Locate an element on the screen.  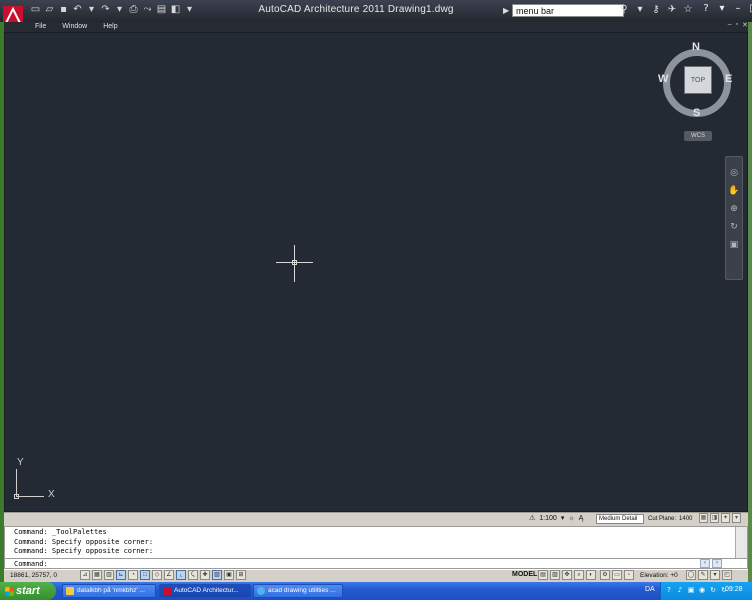
menu-window: Window is located at coordinates (74, 27).